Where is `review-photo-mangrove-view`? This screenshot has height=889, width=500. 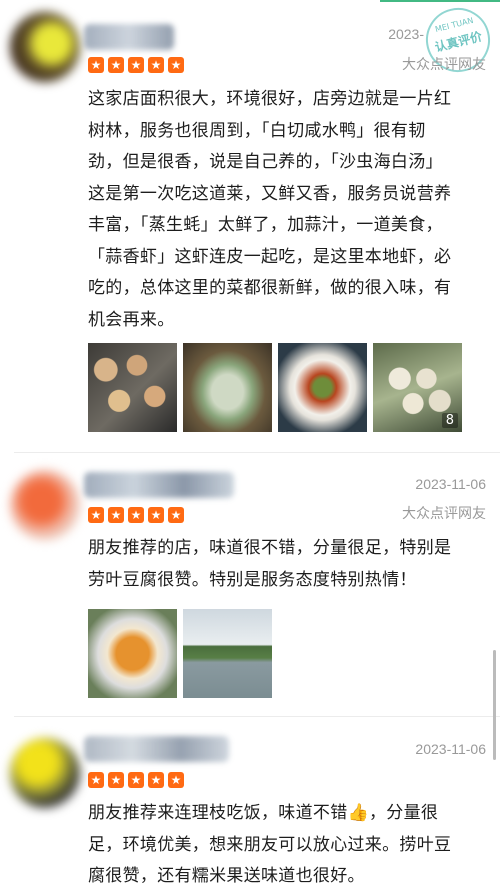
review-photo-mangrove-view is located at coordinates (227, 653).